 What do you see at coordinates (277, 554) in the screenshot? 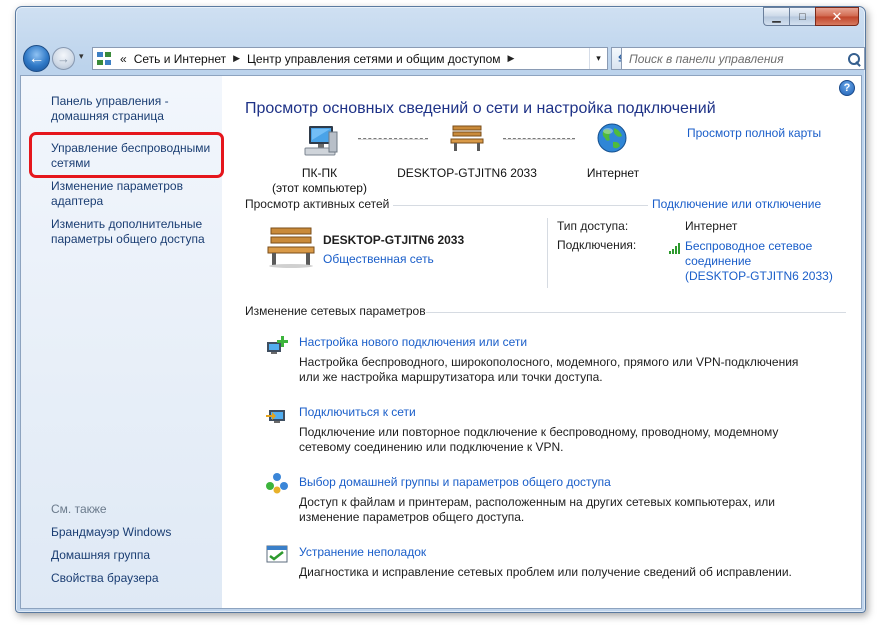
I see `troubleshoot-icon` at bounding box center [277, 554].